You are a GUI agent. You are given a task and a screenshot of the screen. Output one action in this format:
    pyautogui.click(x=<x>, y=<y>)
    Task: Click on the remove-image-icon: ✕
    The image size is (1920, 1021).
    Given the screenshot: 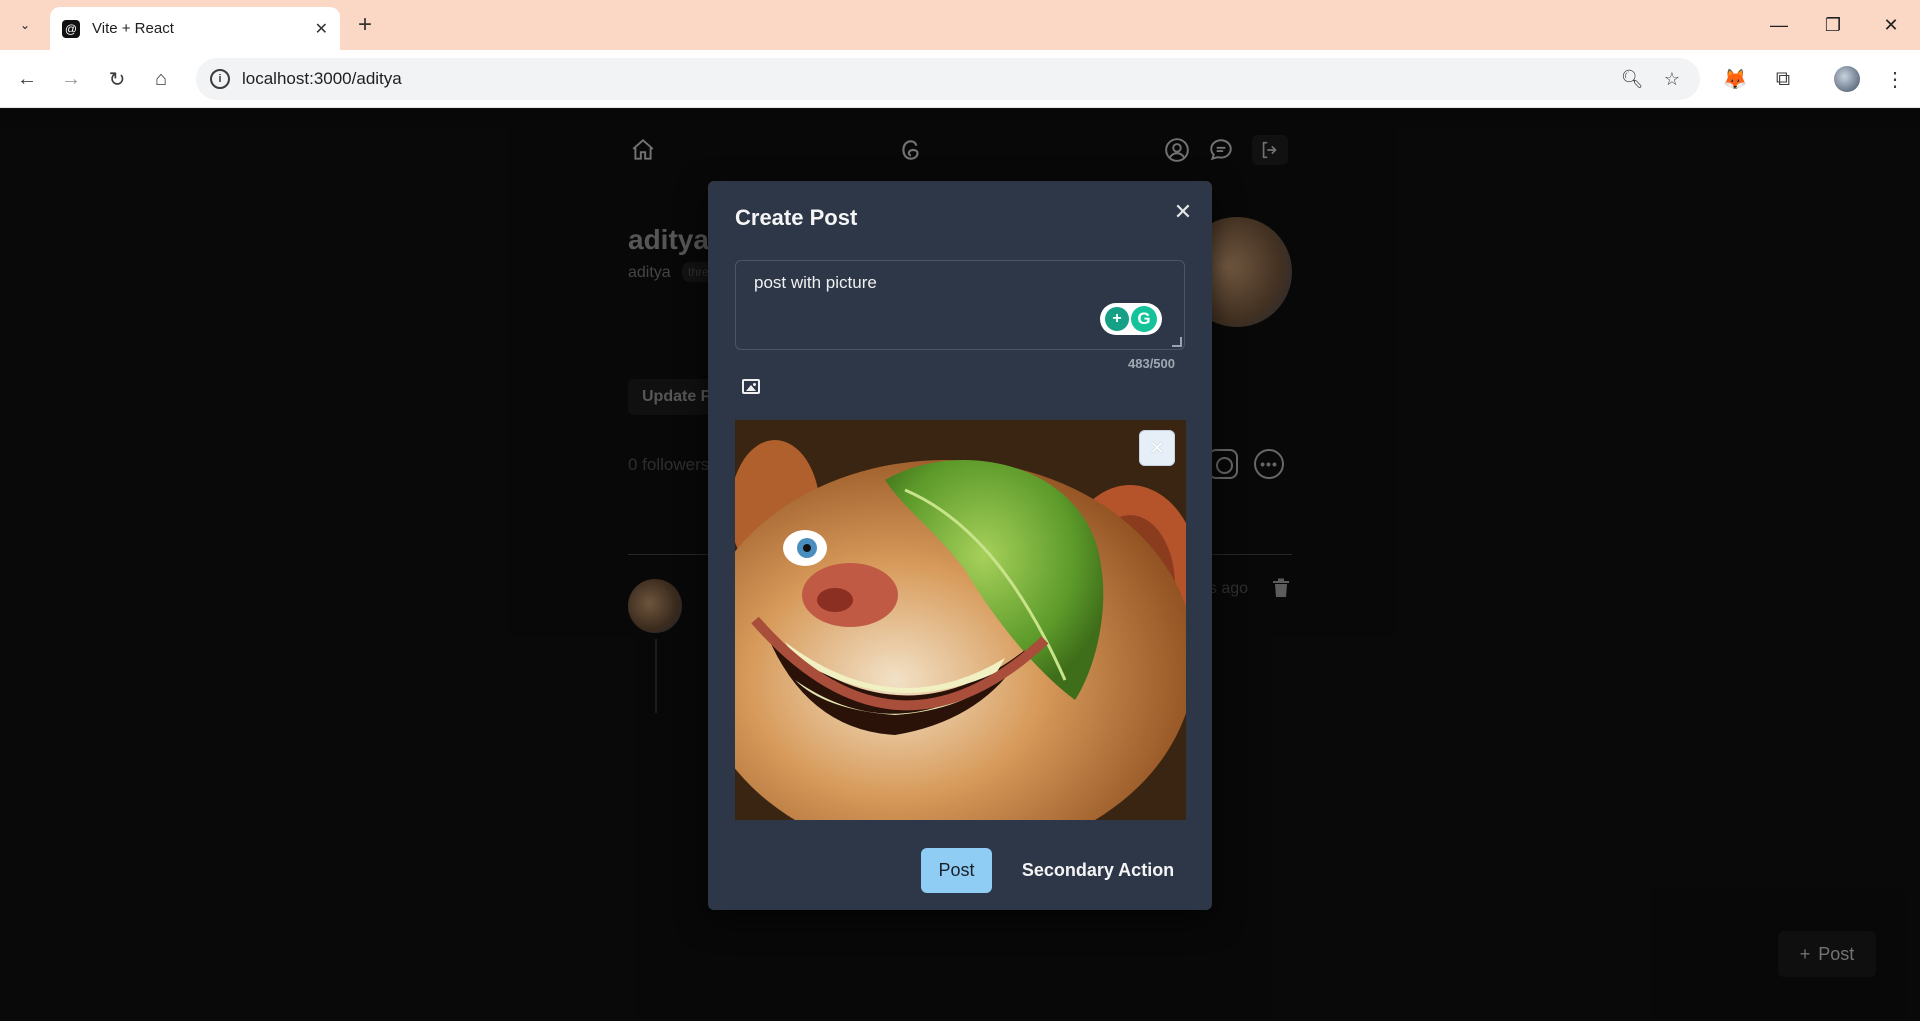 What is the action you would take?
    pyautogui.click(x=1157, y=447)
    